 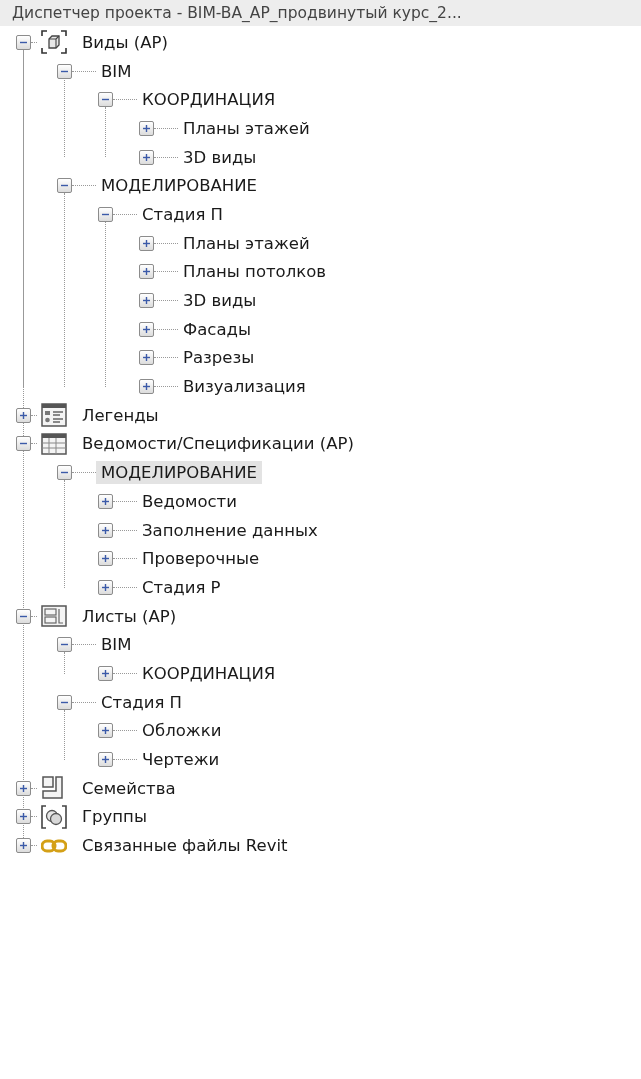 What do you see at coordinates (219, 358) in the screenshot?
I see `tree-item: Разрезы` at bounding box center [219, 358].